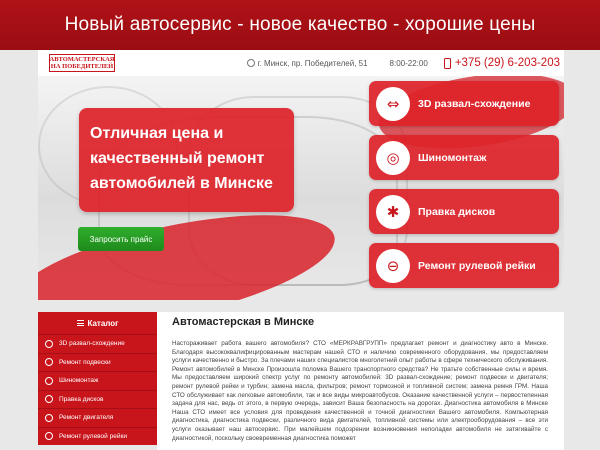  What do you see at coordinates (49, 343) in the screenshot?
I see `wheel-alignment-icon` at bounding box center [49, 343].